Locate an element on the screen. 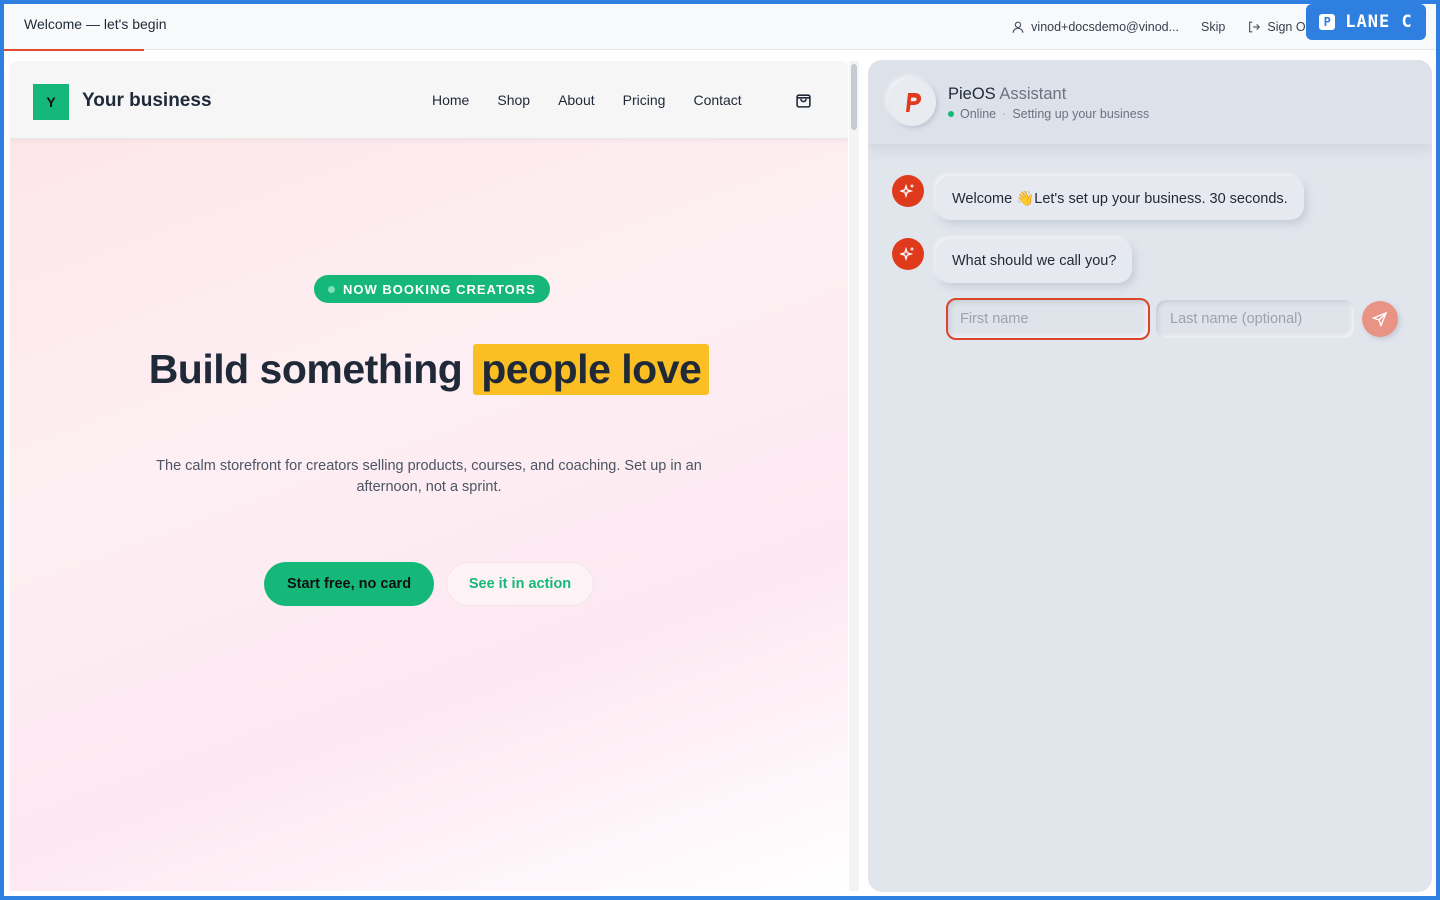  site-logo: Y is located at coordinates (51, 102).